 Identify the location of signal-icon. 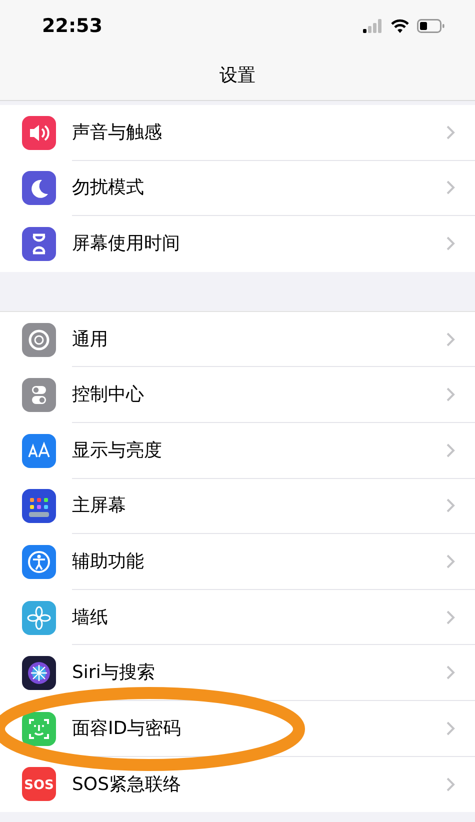
(373, 26).